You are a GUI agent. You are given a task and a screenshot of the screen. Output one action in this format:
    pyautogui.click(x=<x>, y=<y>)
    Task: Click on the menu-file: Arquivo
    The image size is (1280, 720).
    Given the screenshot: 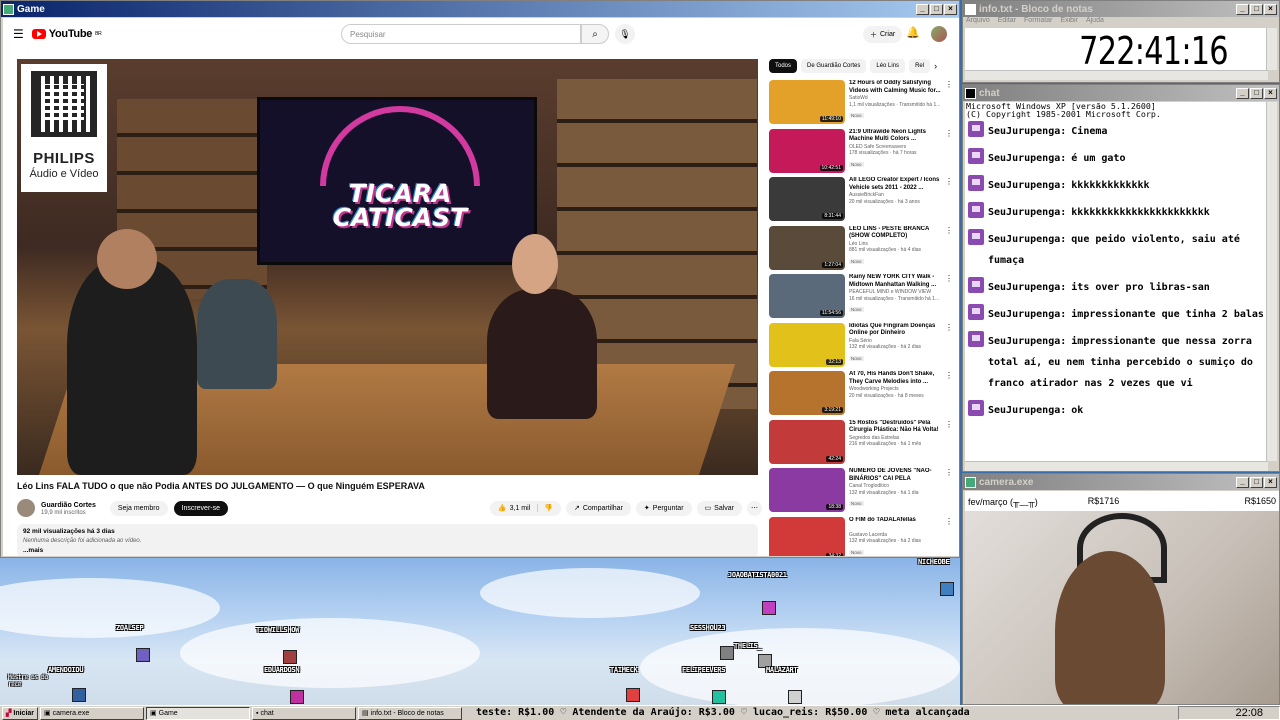 What is the action you would take?
    pyautogui.click(x=978, y=22)
    